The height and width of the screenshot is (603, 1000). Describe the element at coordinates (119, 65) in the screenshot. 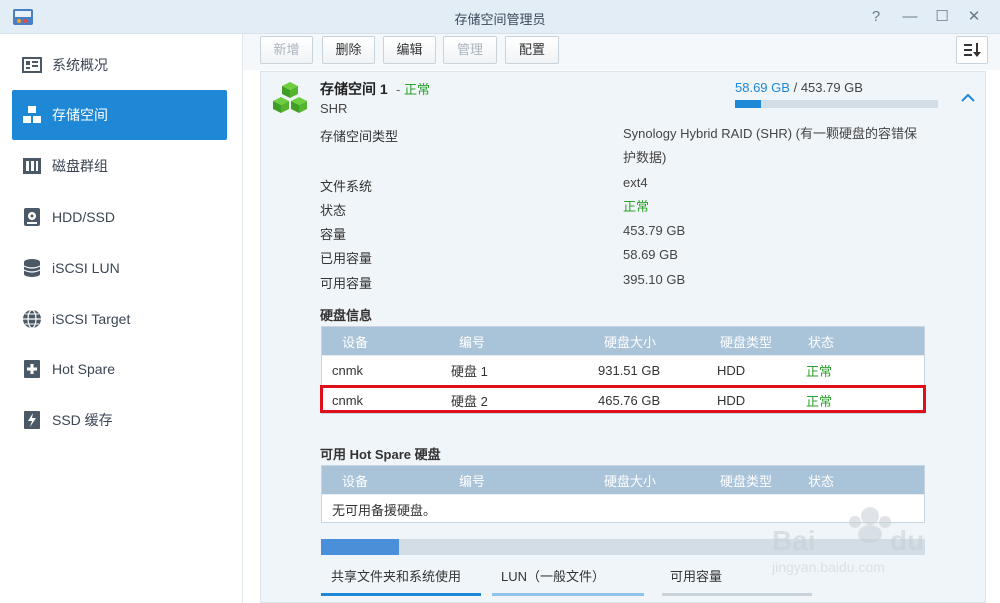

I see `sidebar-item-overview: 系统概况` at that location.